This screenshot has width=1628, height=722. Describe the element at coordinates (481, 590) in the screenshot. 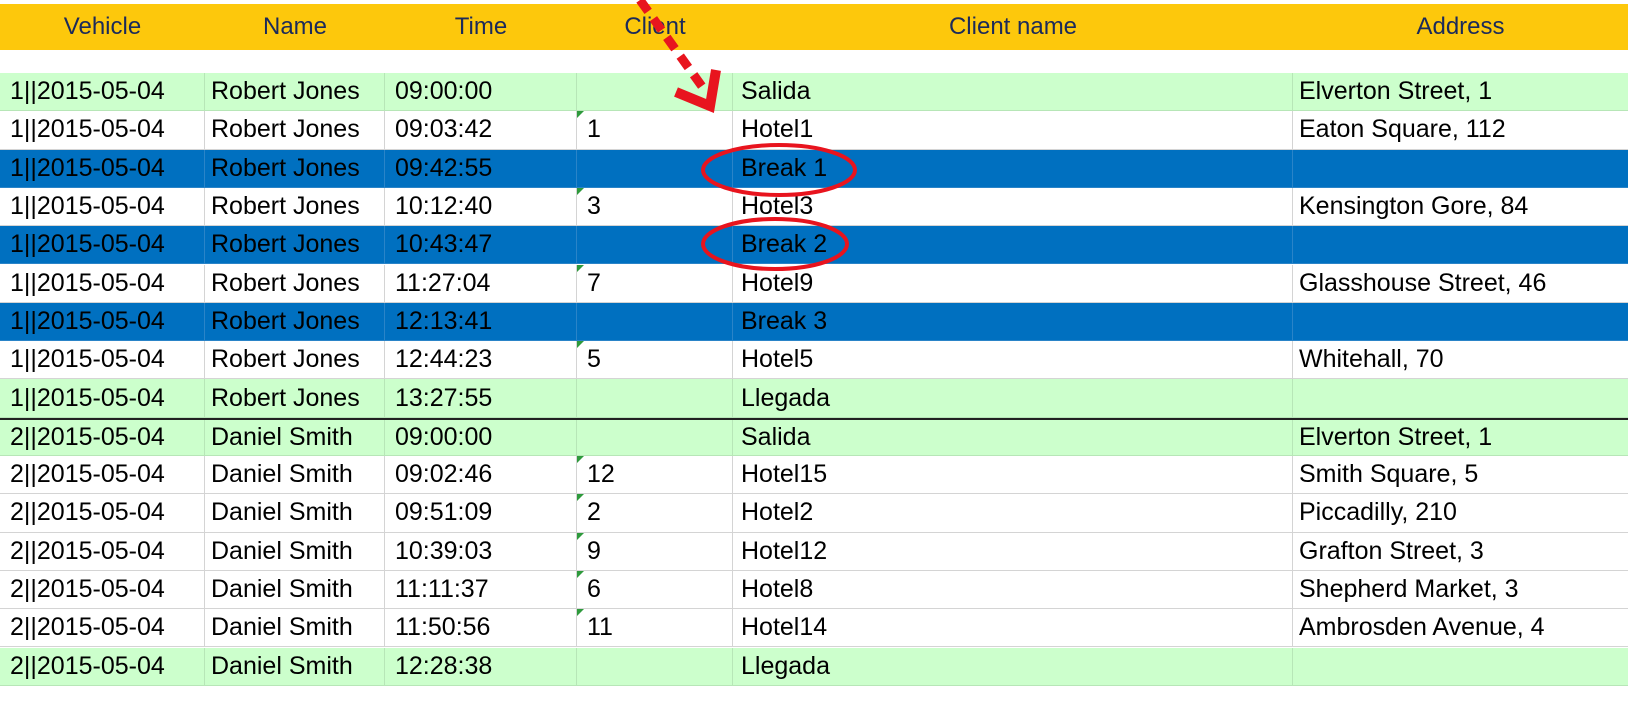

I see `cell-time: 11:11:37` at that location.